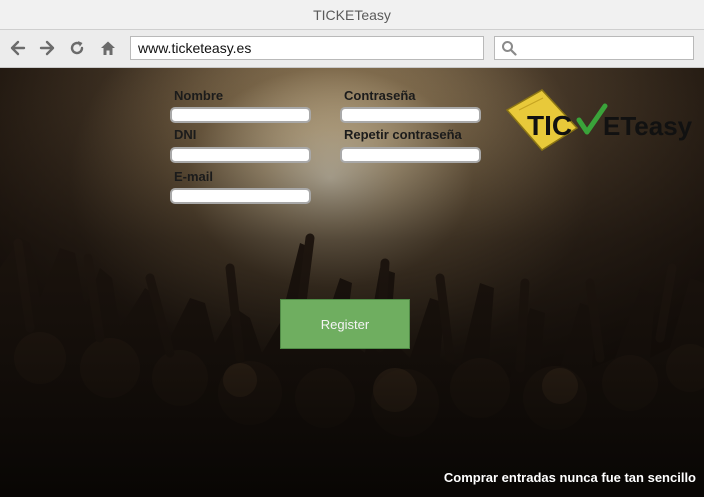 This screenshot has width=704, height=497. I want to click on home-button, so click(108, 48).